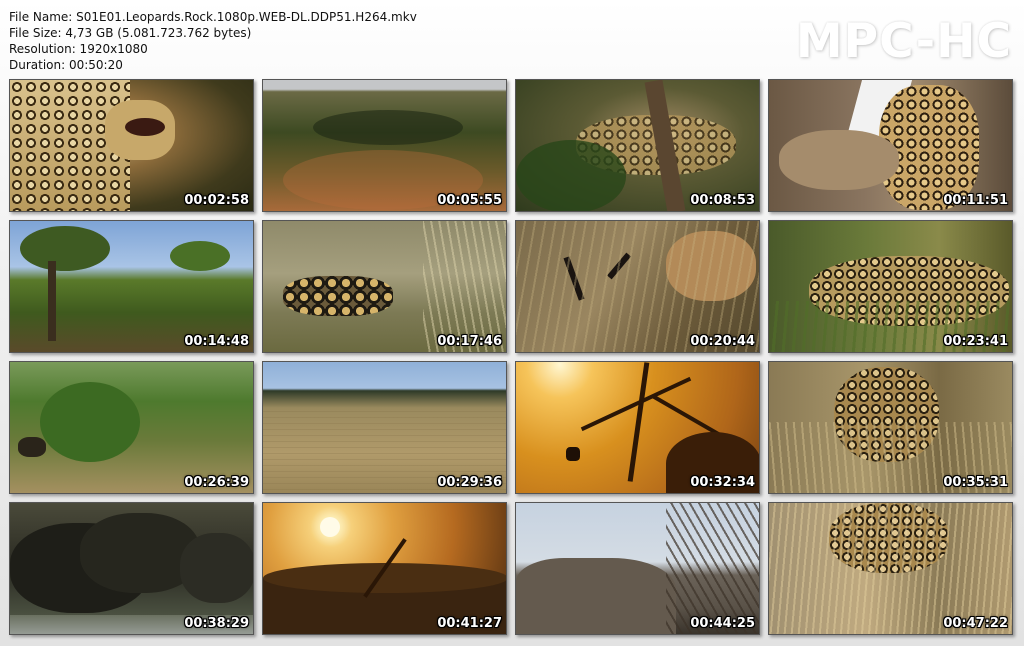 Image resolution: width=1024 pixels, height=646 pixels. I want to click on timestamp: 00:32:34, so click(722, 482).